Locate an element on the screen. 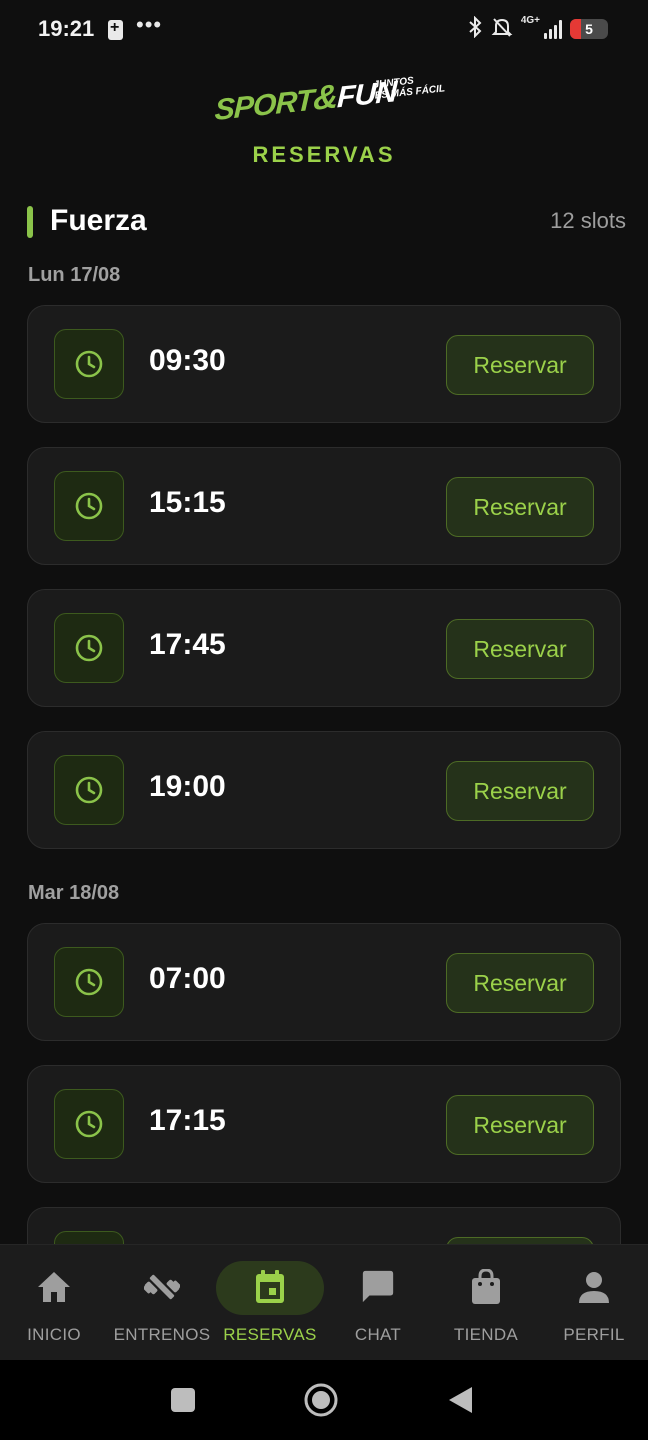 This screenshot has width=648, height=1440. nav-item-perfil: PERFIL is located at coordinates (594, 1303).